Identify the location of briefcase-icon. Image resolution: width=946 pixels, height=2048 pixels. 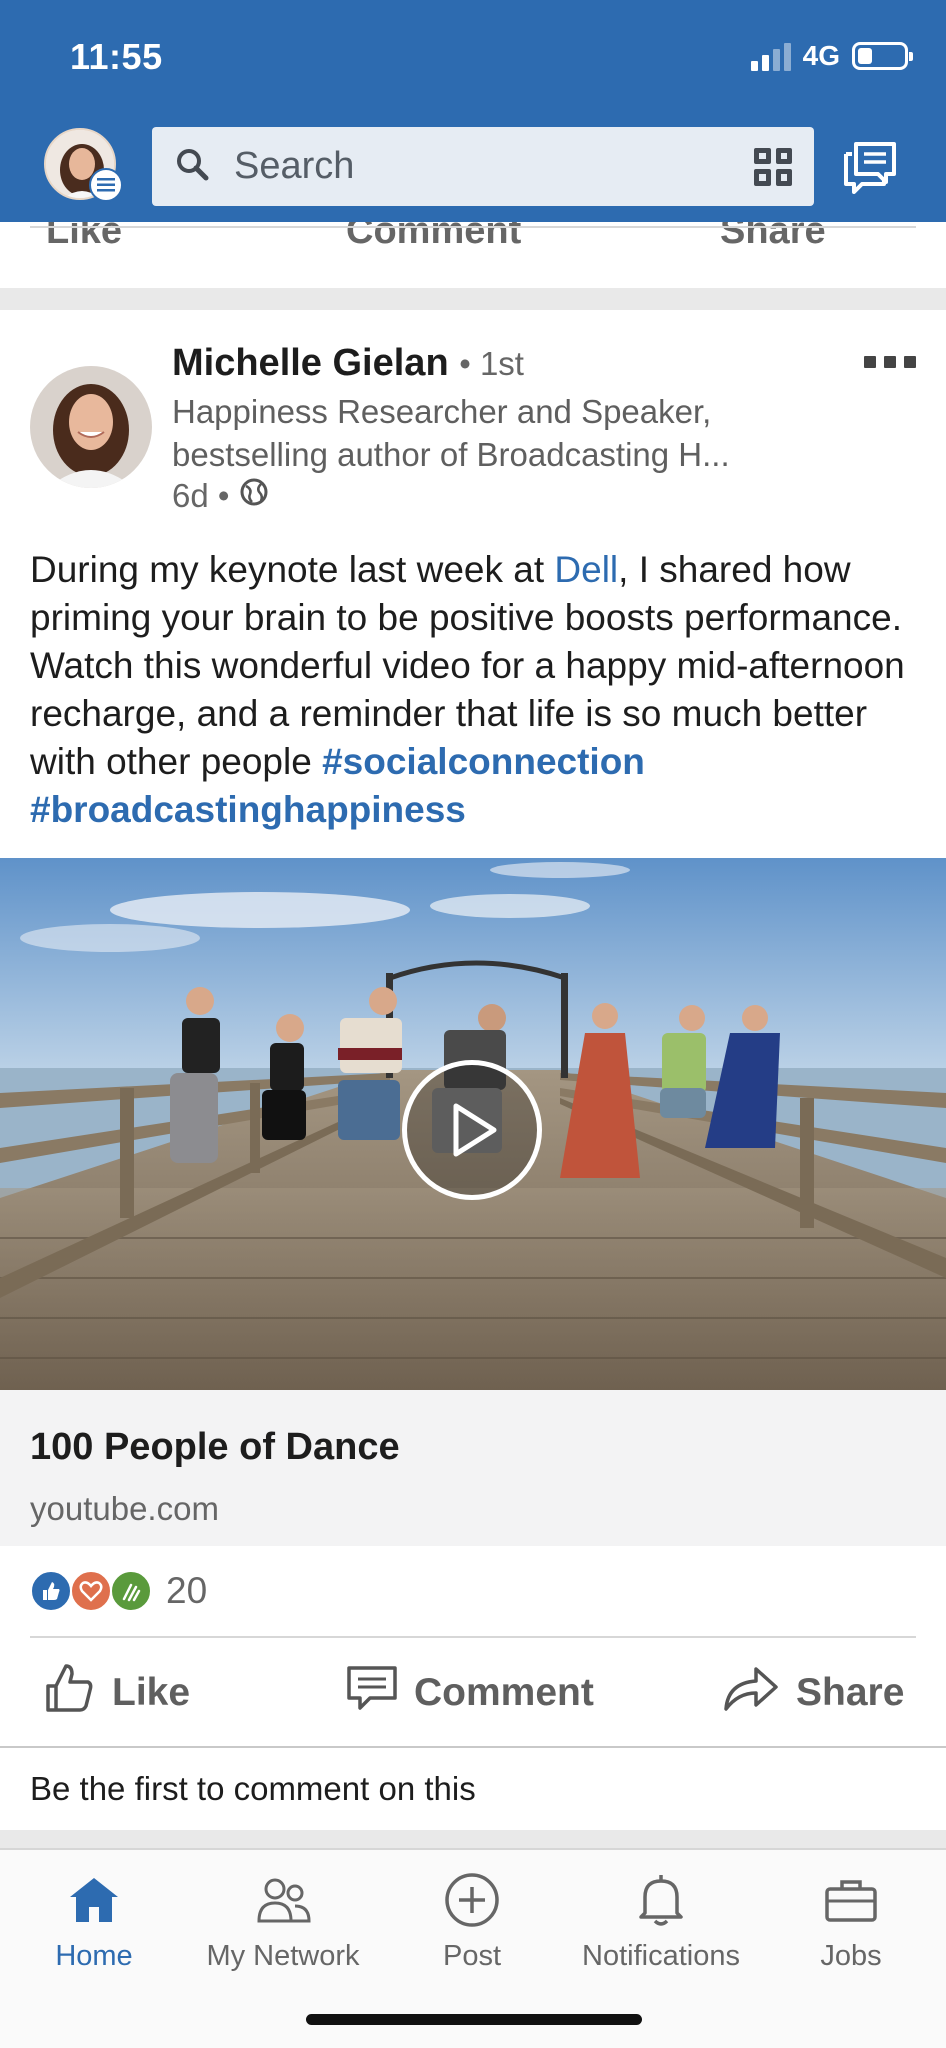
(851, 1900).